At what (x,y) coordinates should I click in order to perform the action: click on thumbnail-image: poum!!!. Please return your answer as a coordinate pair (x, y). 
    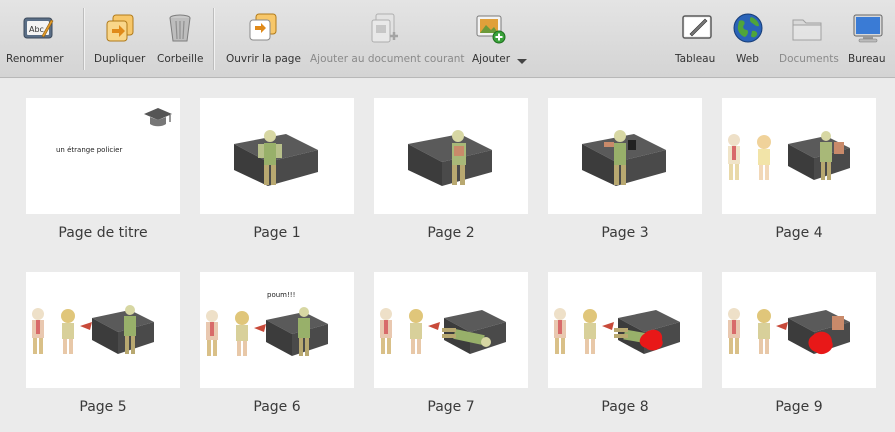
    Looking at the image, I should click on (277, 330).